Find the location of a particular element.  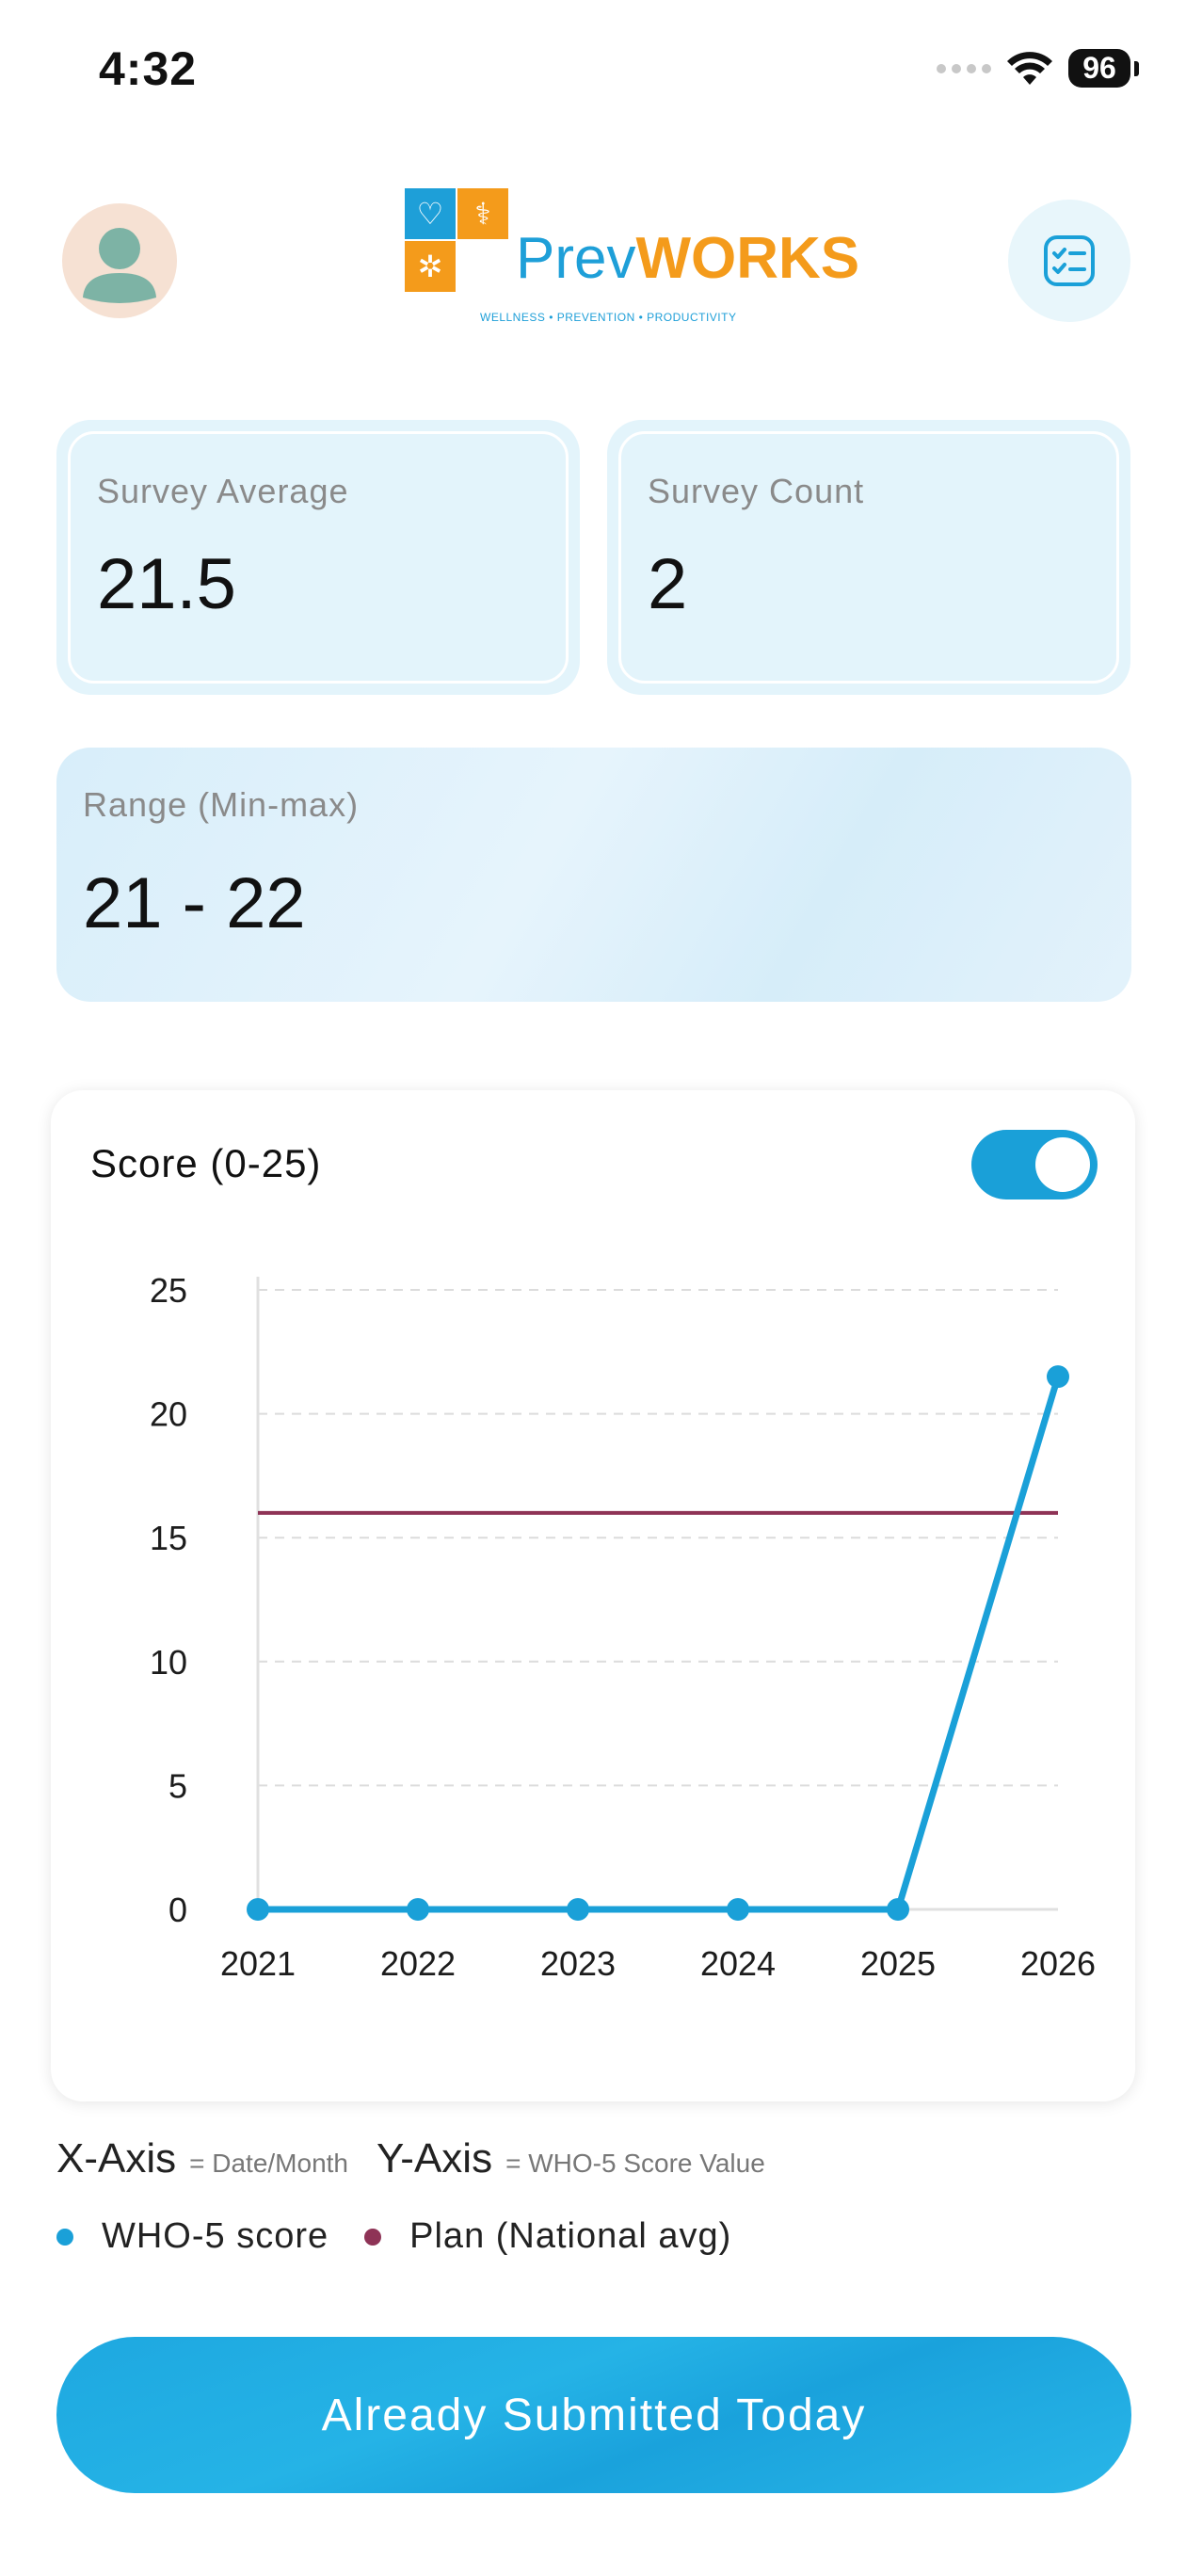

survey-average-value: 21.5 is located at coordinates (166, 584).